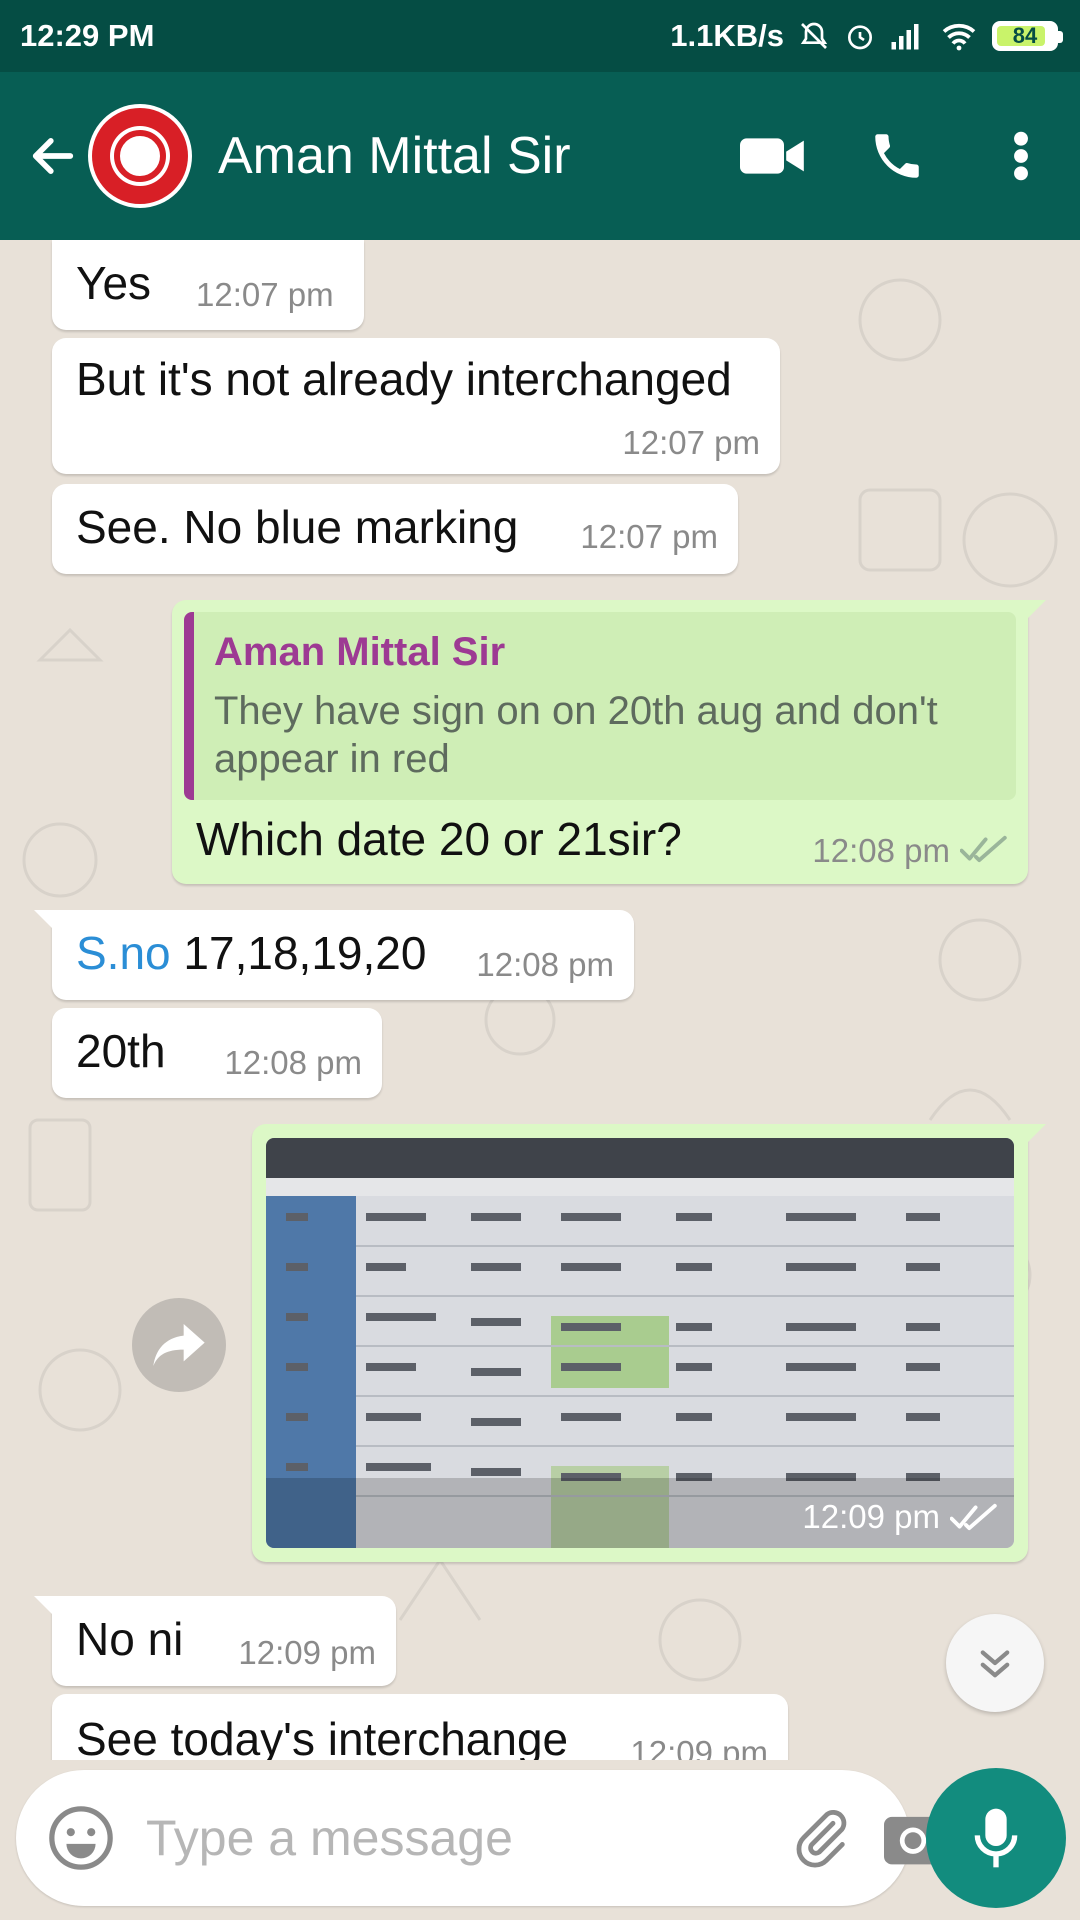  I want to click on message-link: S.no, so click(123, 953).